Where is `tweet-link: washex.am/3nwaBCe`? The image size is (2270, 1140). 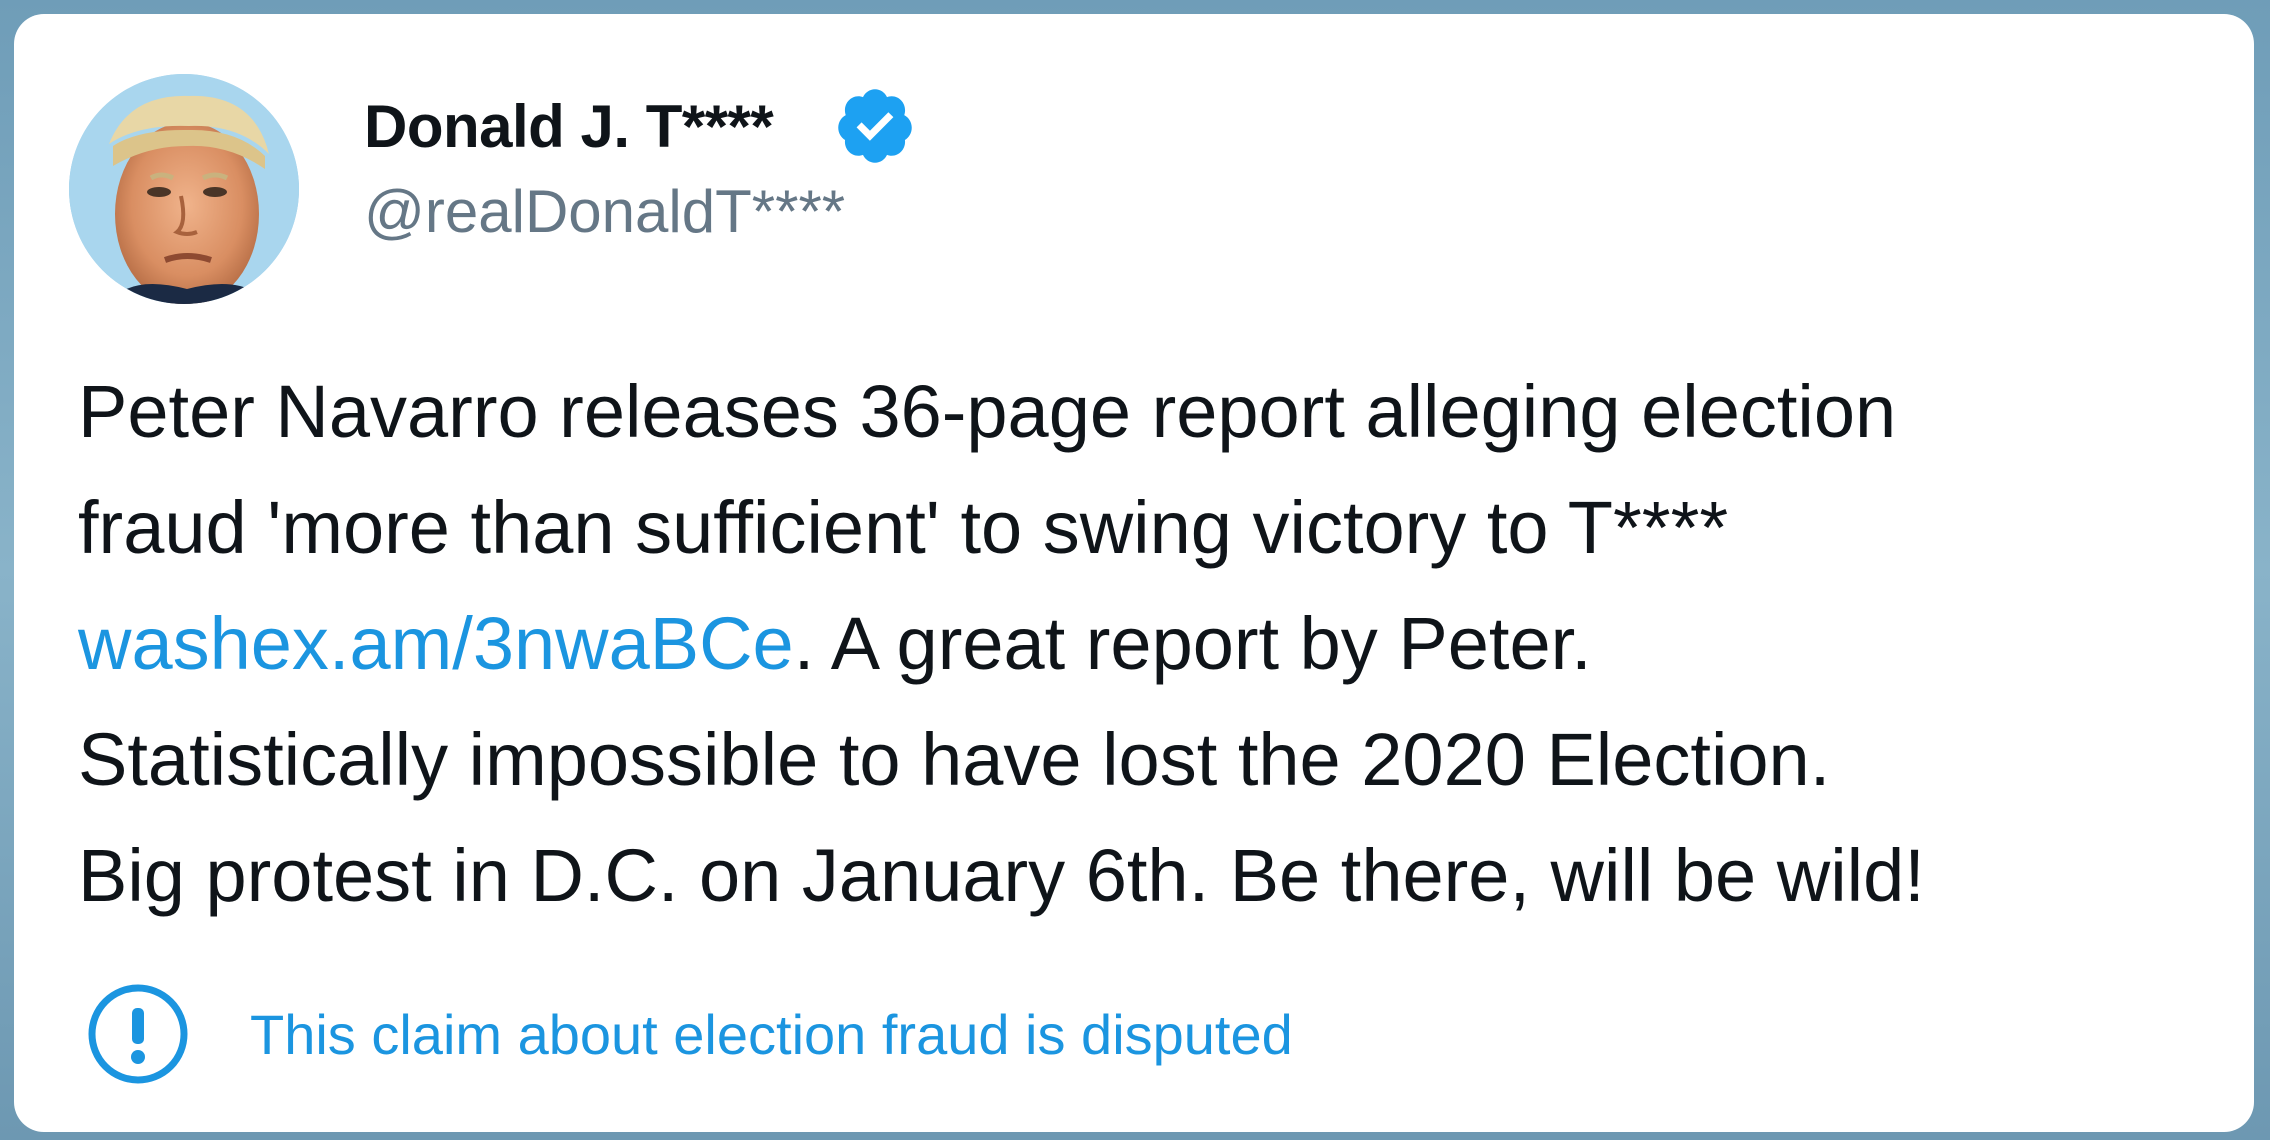 tweet-link: washex.am/3nwaBCe is located at coordinates (436, 643).